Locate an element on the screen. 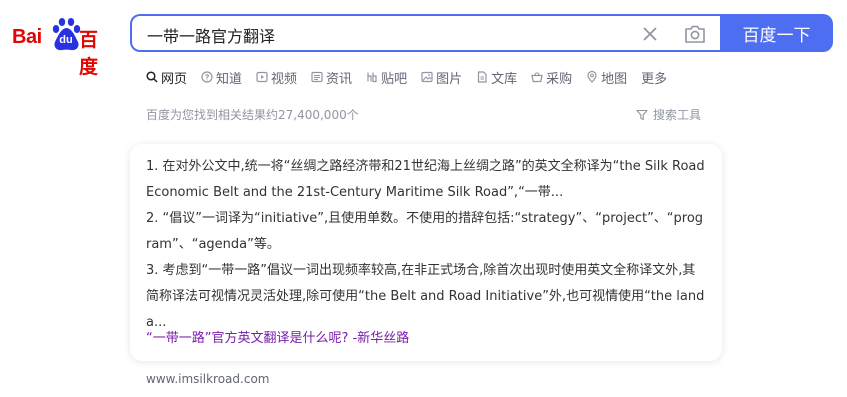 This screenshot has width=847, height=397. search-box is located at coordinates (425, 33).